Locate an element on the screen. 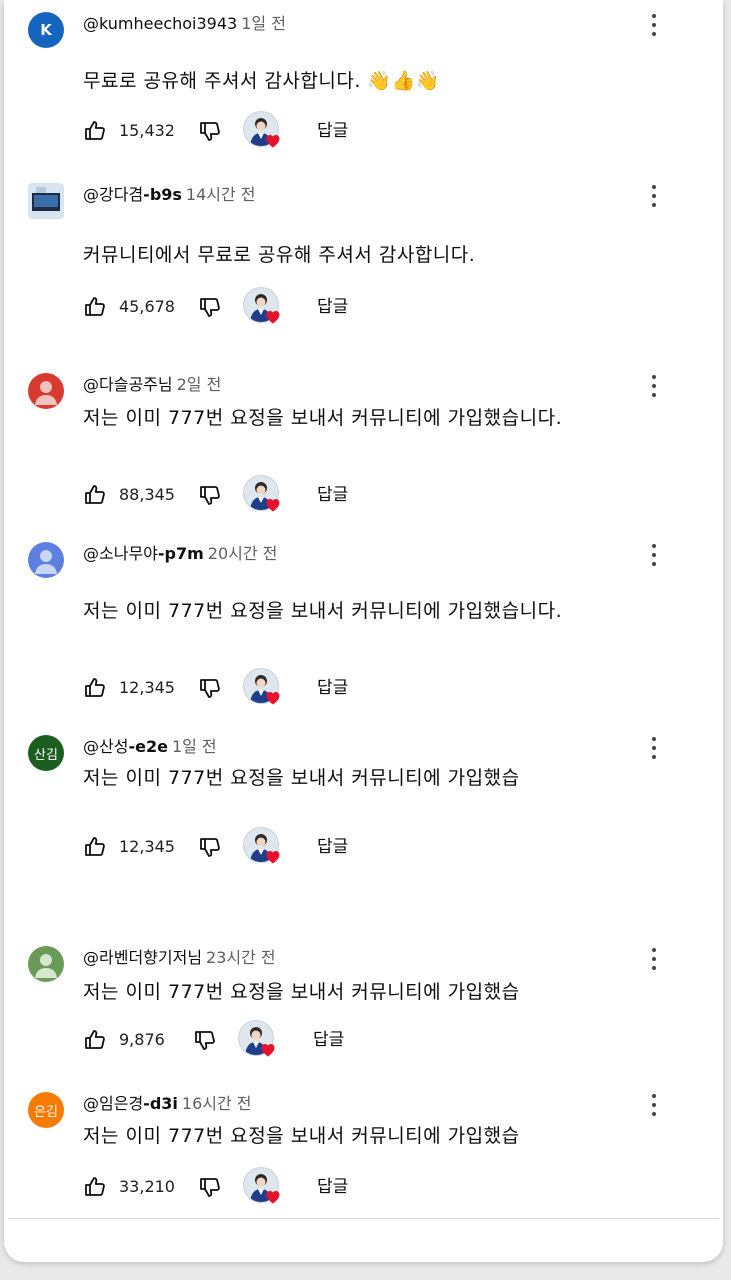 Image resolution: width=731 pixels, height=1280 pixels. comment-header: @라벤더향기저님 23시간 전 is located at coordinates (179, 958).